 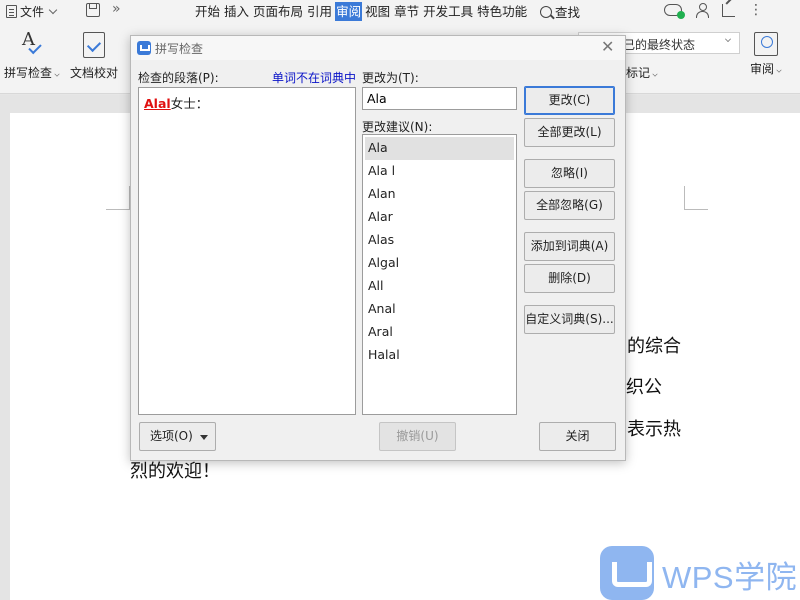 What do you see at coordinates (93, 10) in the screenshot?
I see `save-icon` at bounding box center [93, 10].